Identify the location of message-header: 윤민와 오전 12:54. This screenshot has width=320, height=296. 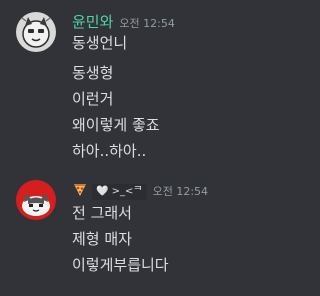
(123, 21).